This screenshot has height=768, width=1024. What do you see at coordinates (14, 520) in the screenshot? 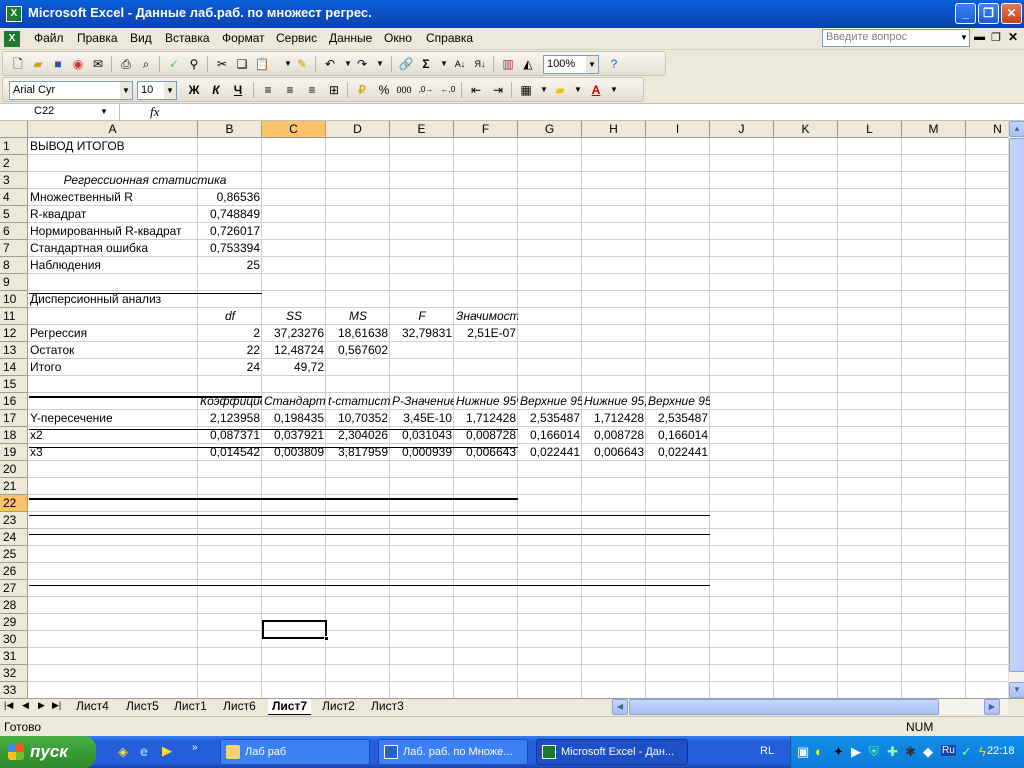
I see `row-header-23: 23` at bounding box center [14, 520].